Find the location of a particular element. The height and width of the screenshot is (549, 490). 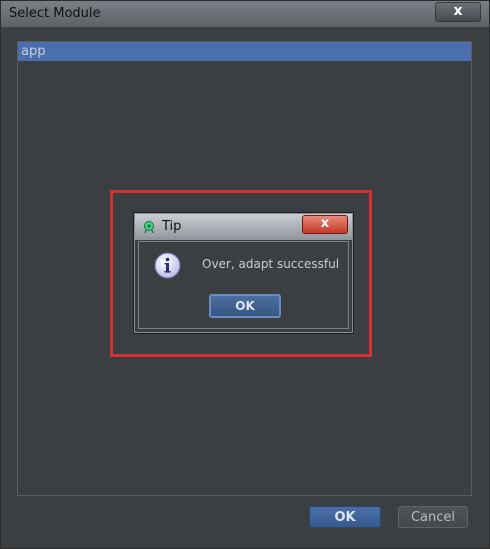

window-titlebar: Select Module x is located at coordinates (245, 14).